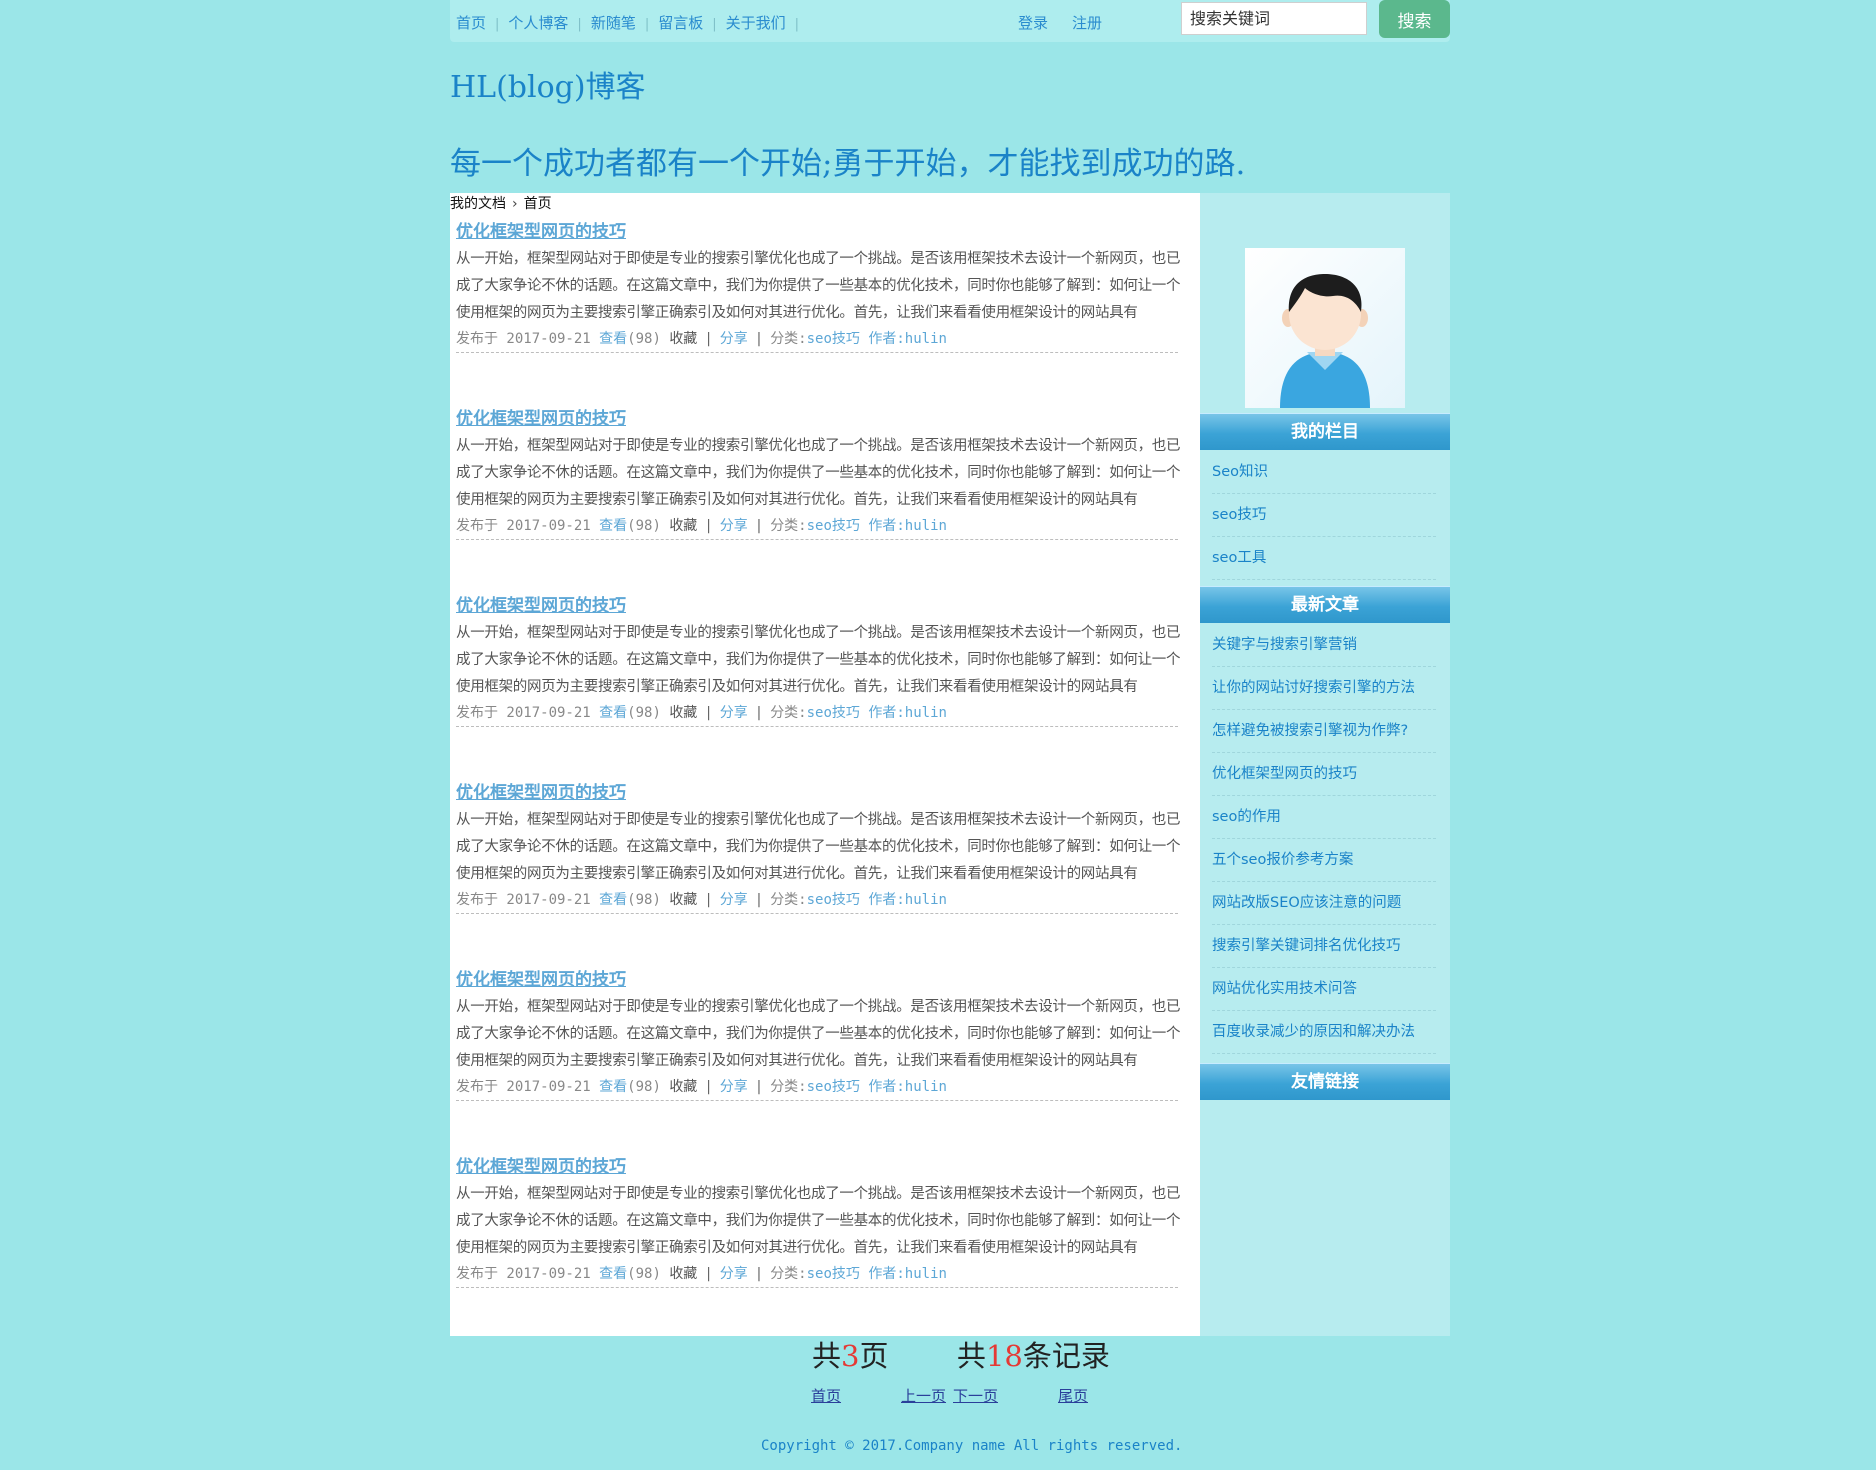 The image size is (1876, 1470). Describe the element at coordinates (680, 23) in the screenshot. I see `nav-item-guestbook: 留言板` at that location.